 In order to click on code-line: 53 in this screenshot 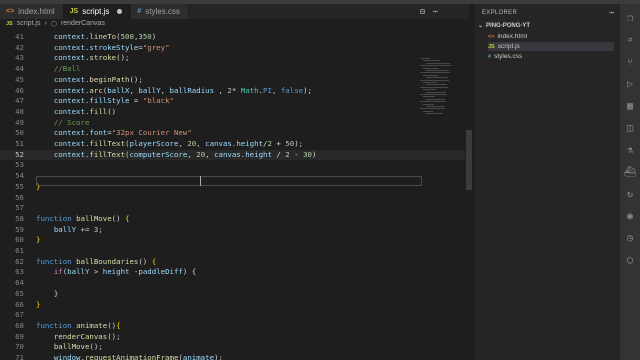, I will do `click(232, 165)`.